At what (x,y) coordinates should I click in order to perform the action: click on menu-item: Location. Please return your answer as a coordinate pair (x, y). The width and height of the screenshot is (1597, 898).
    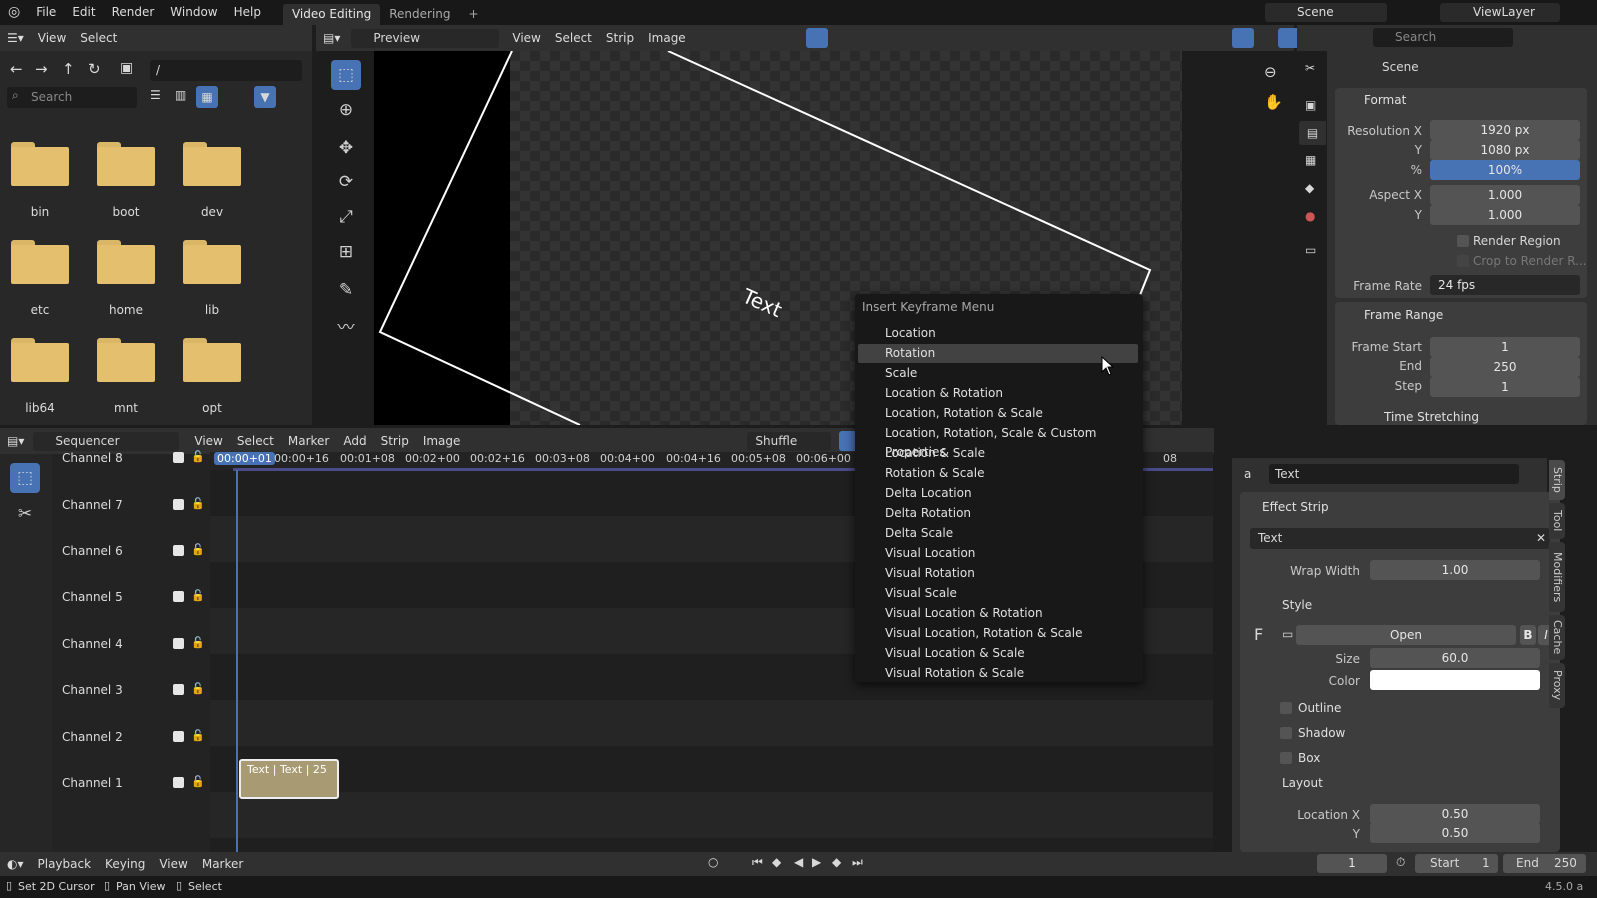
    Looking at the image, I should click on (998, 333).